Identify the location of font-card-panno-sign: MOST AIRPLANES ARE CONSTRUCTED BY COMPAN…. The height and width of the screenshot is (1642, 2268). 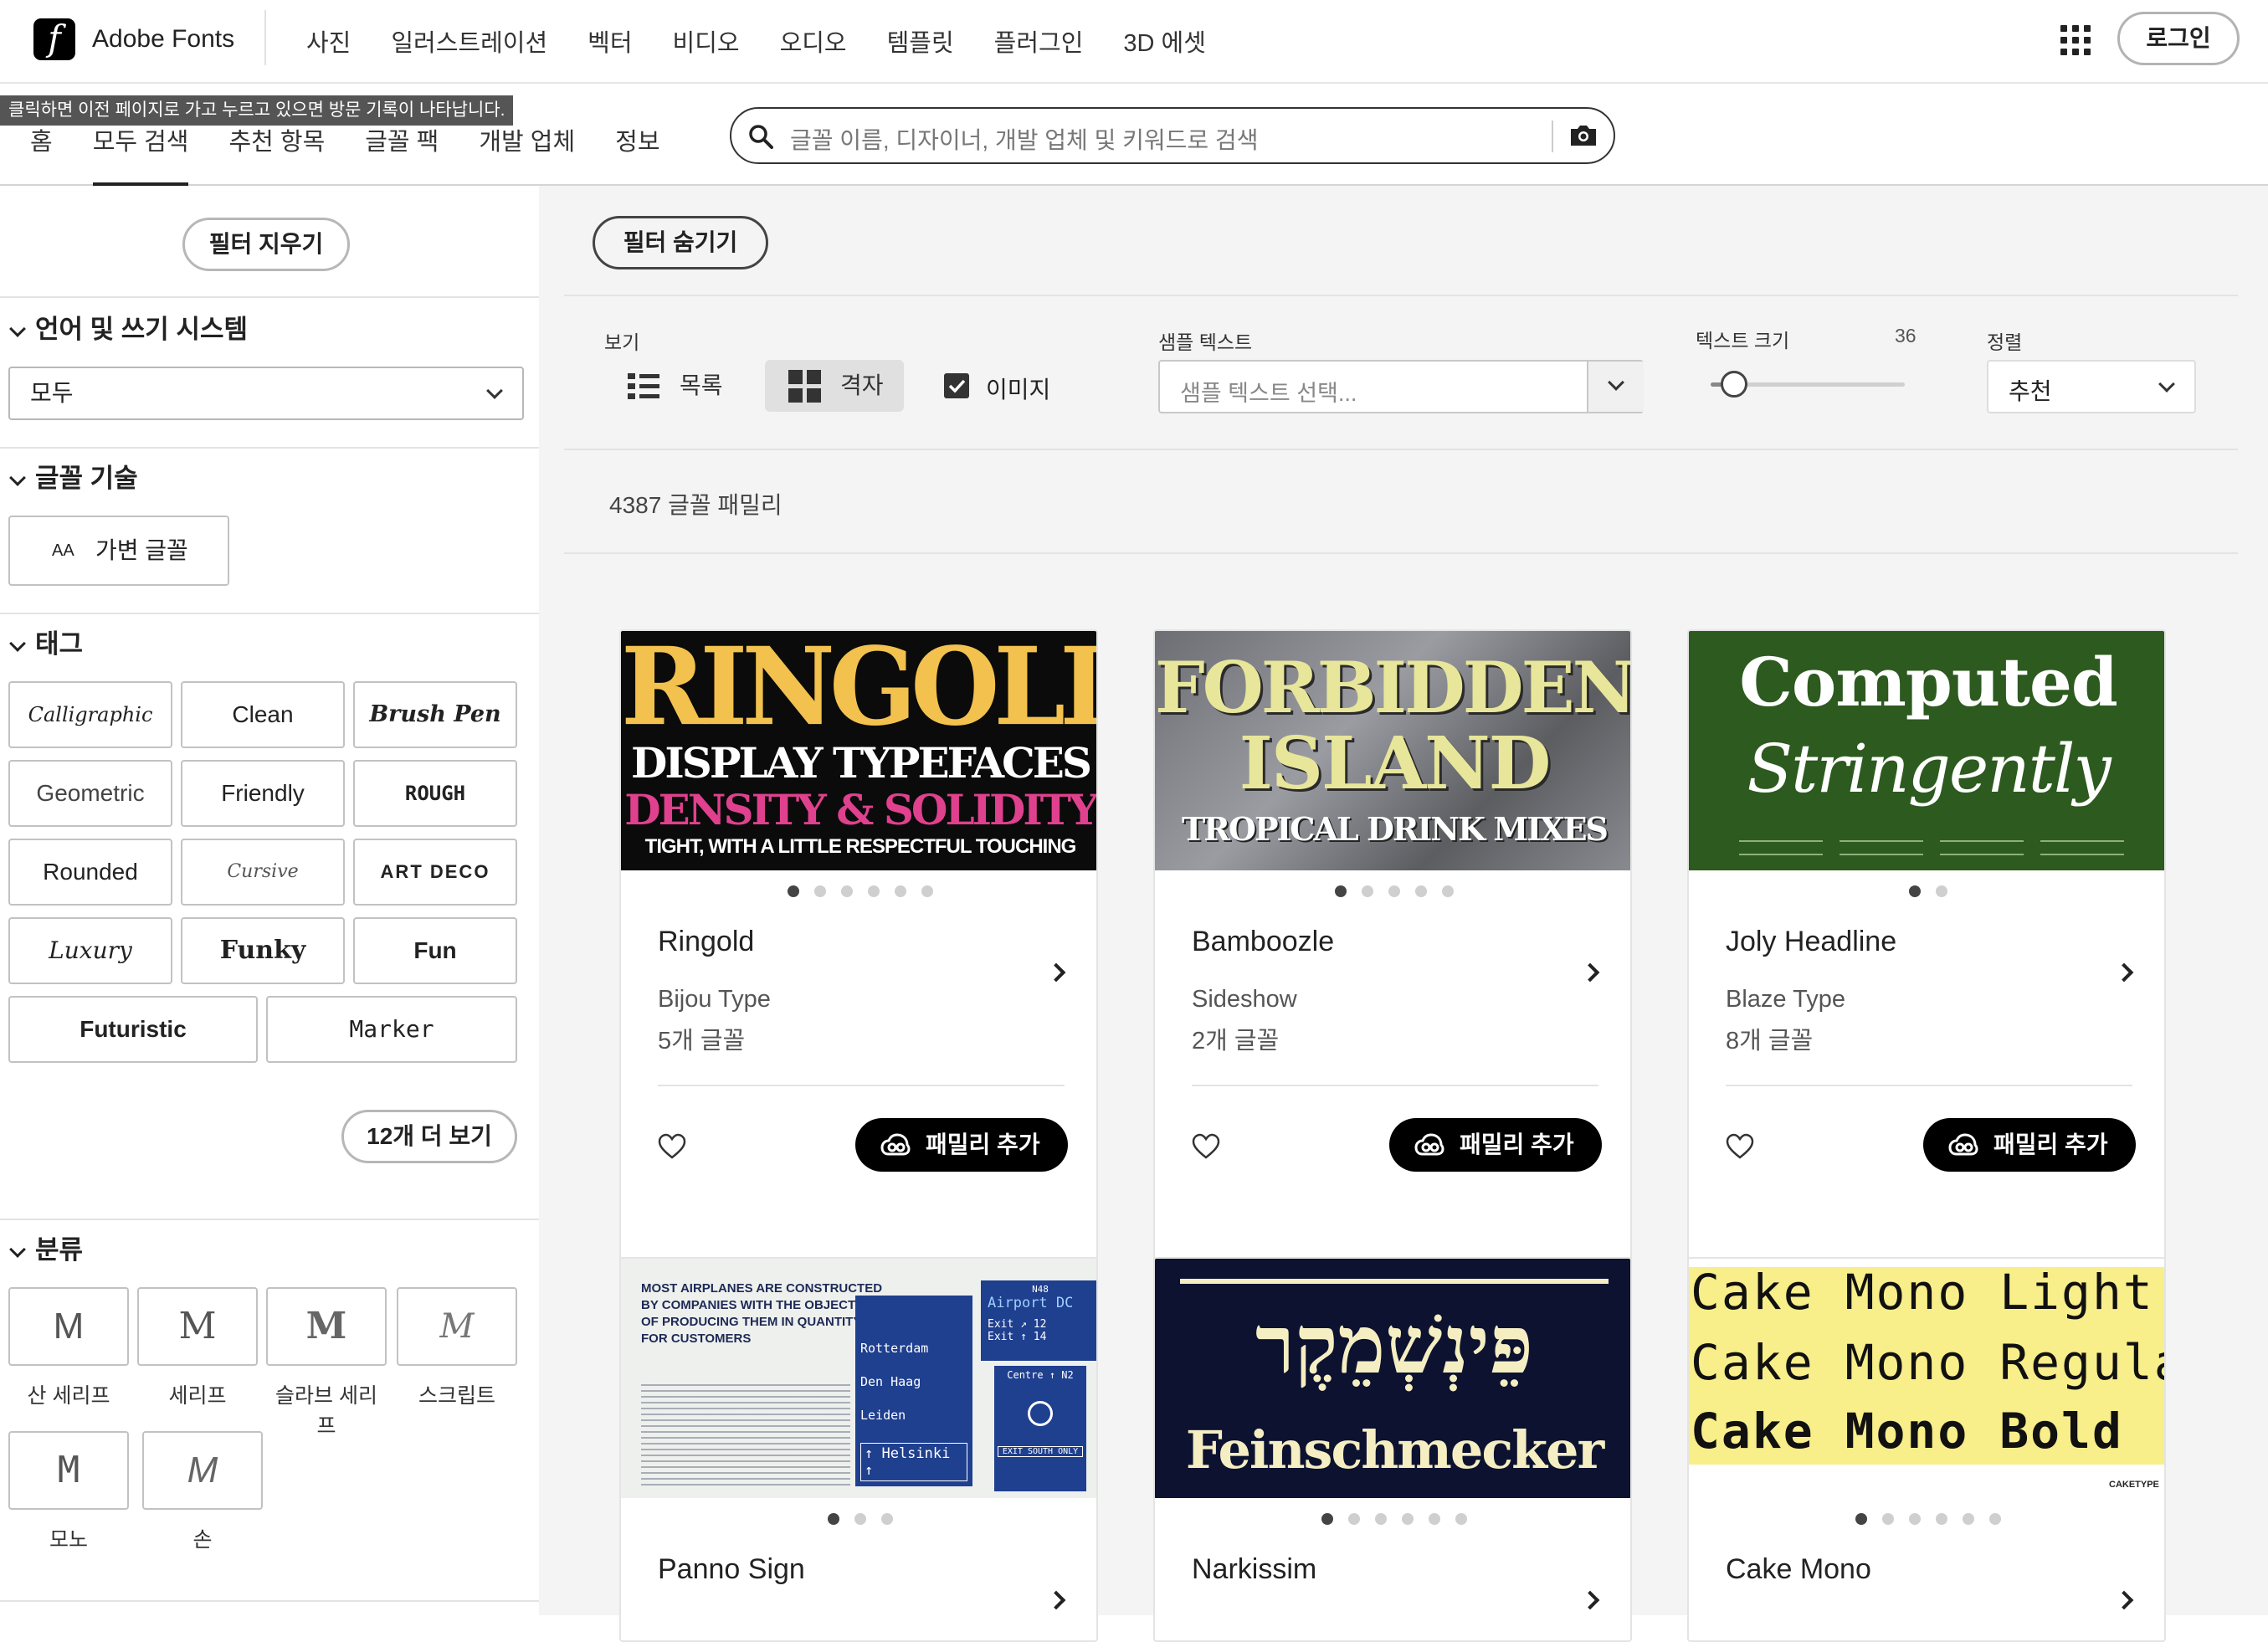
(858, 1449).